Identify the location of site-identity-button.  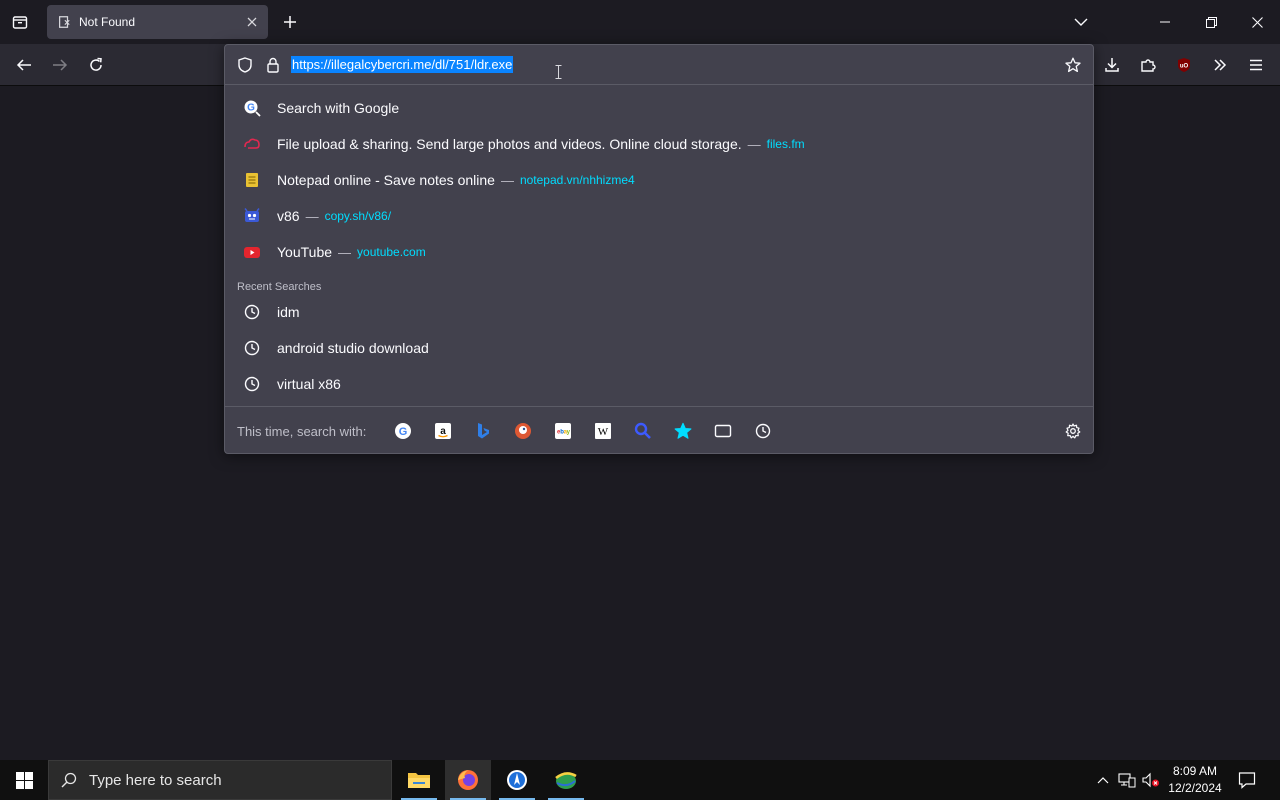
(273, 65).